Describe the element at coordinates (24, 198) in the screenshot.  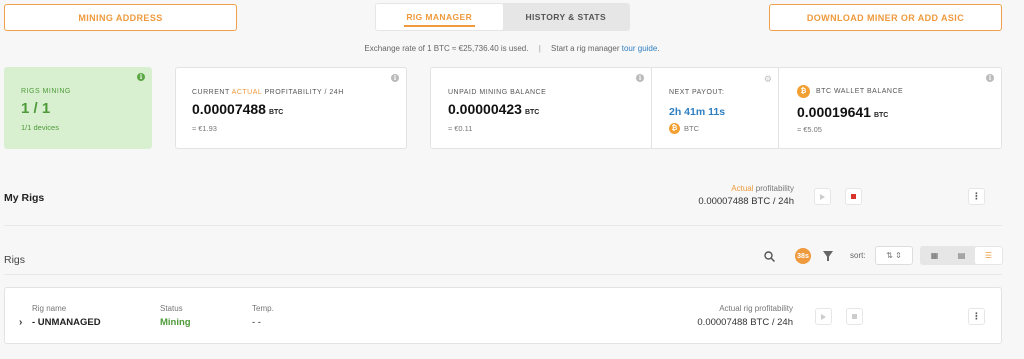
I see `my-rigs-title: My Rigs` at that location.